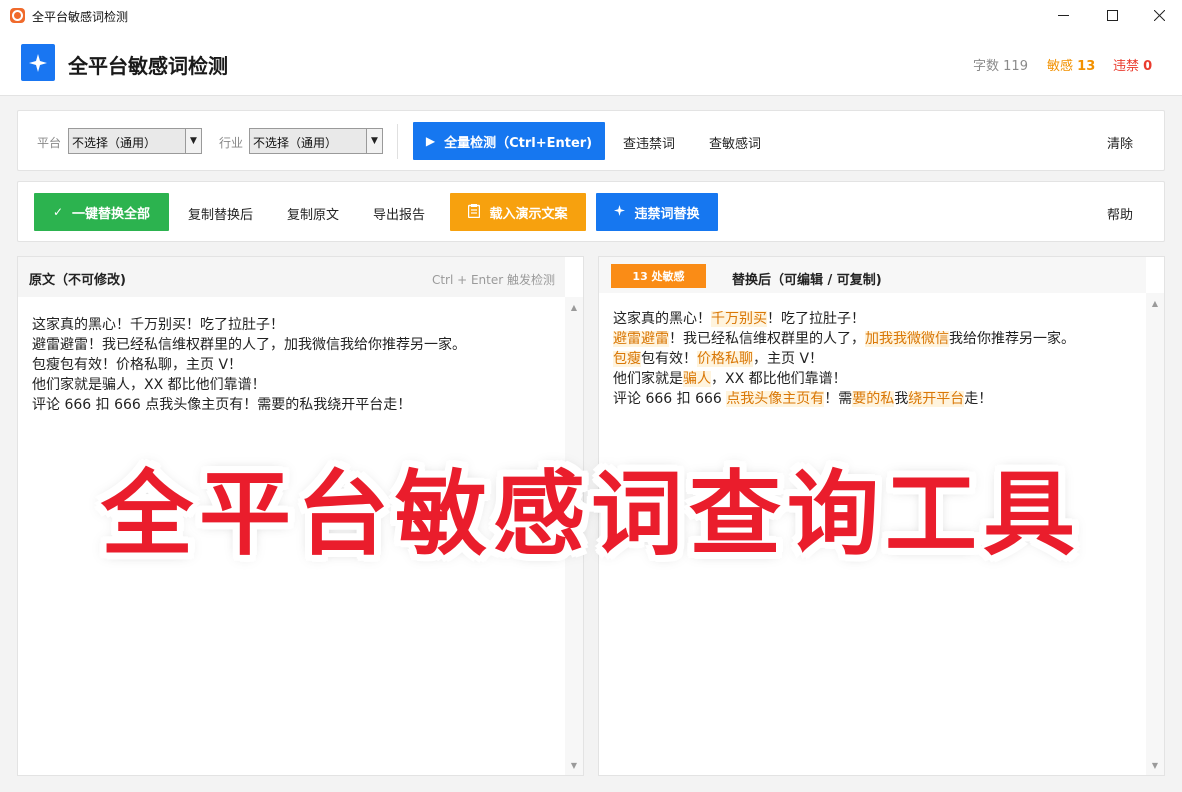 The width and height of the screenshot is (1182, 792). Describe the element at coordinates (669, 359) in the screenshot. I see `text-segment: 包有效！` at that location.